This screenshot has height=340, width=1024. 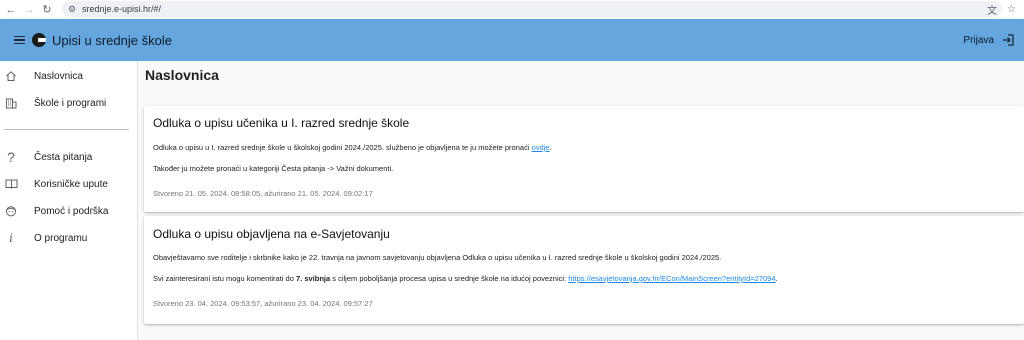 I want to click on info-icon: i, so click(x=11, y=238).